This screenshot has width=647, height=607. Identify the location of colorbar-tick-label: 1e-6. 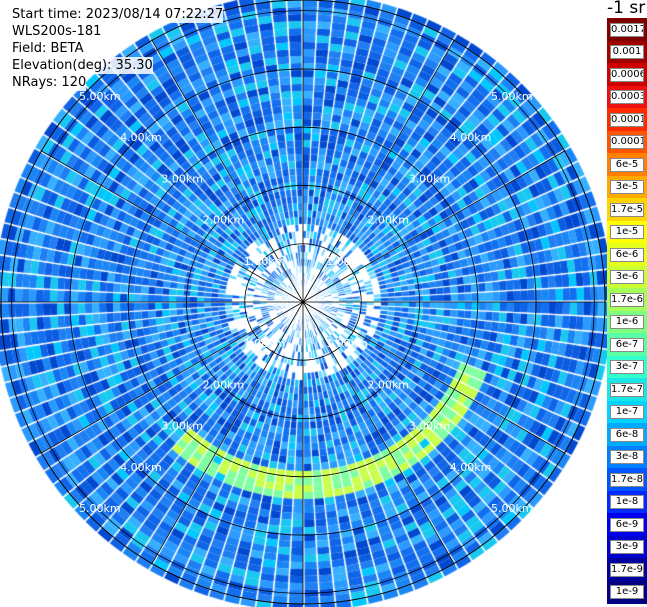
(627, 322).